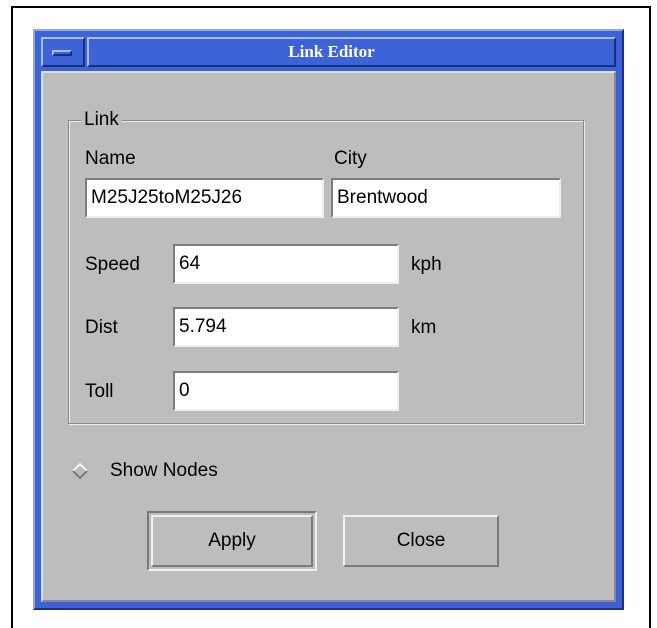 This screenshot has width=657, height=628. I want to click on dist-field: 5.794, so click(286, 327).